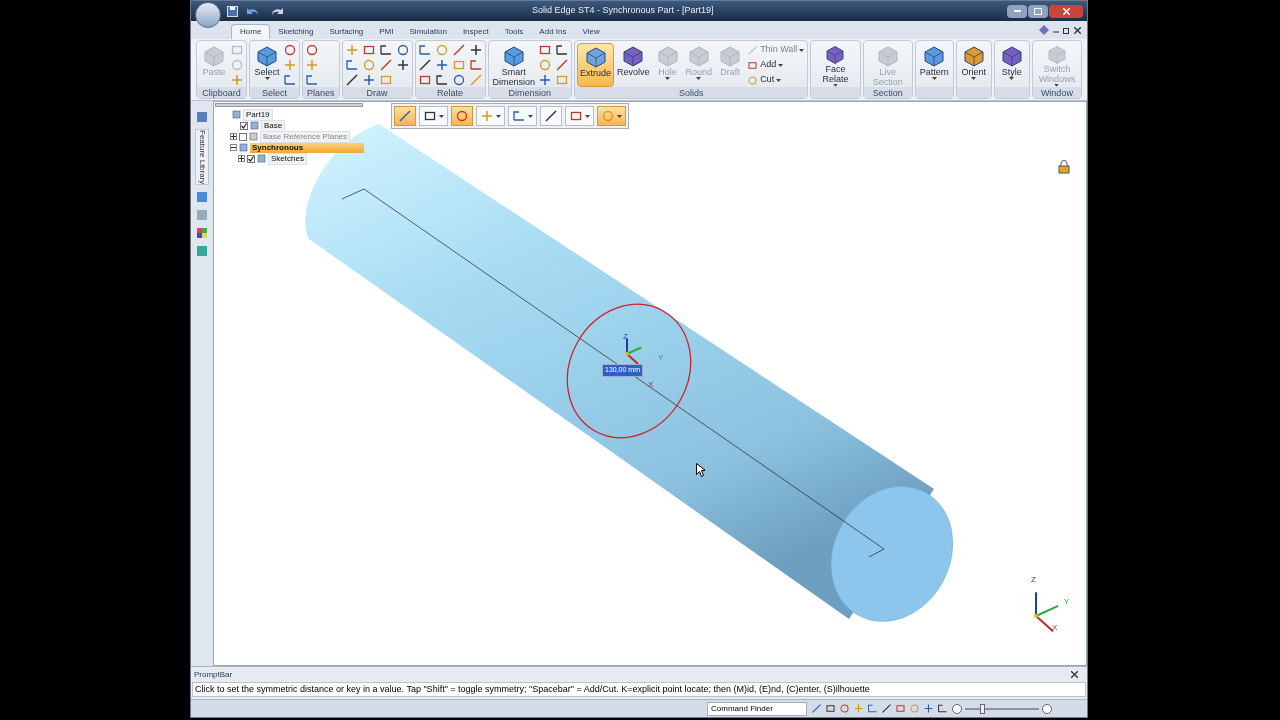 The image size is (1280, 720). What do you see at coordinates (1066, 30) in the screenshot?
I see `restore-icon` at bounding box center [1066, 30].